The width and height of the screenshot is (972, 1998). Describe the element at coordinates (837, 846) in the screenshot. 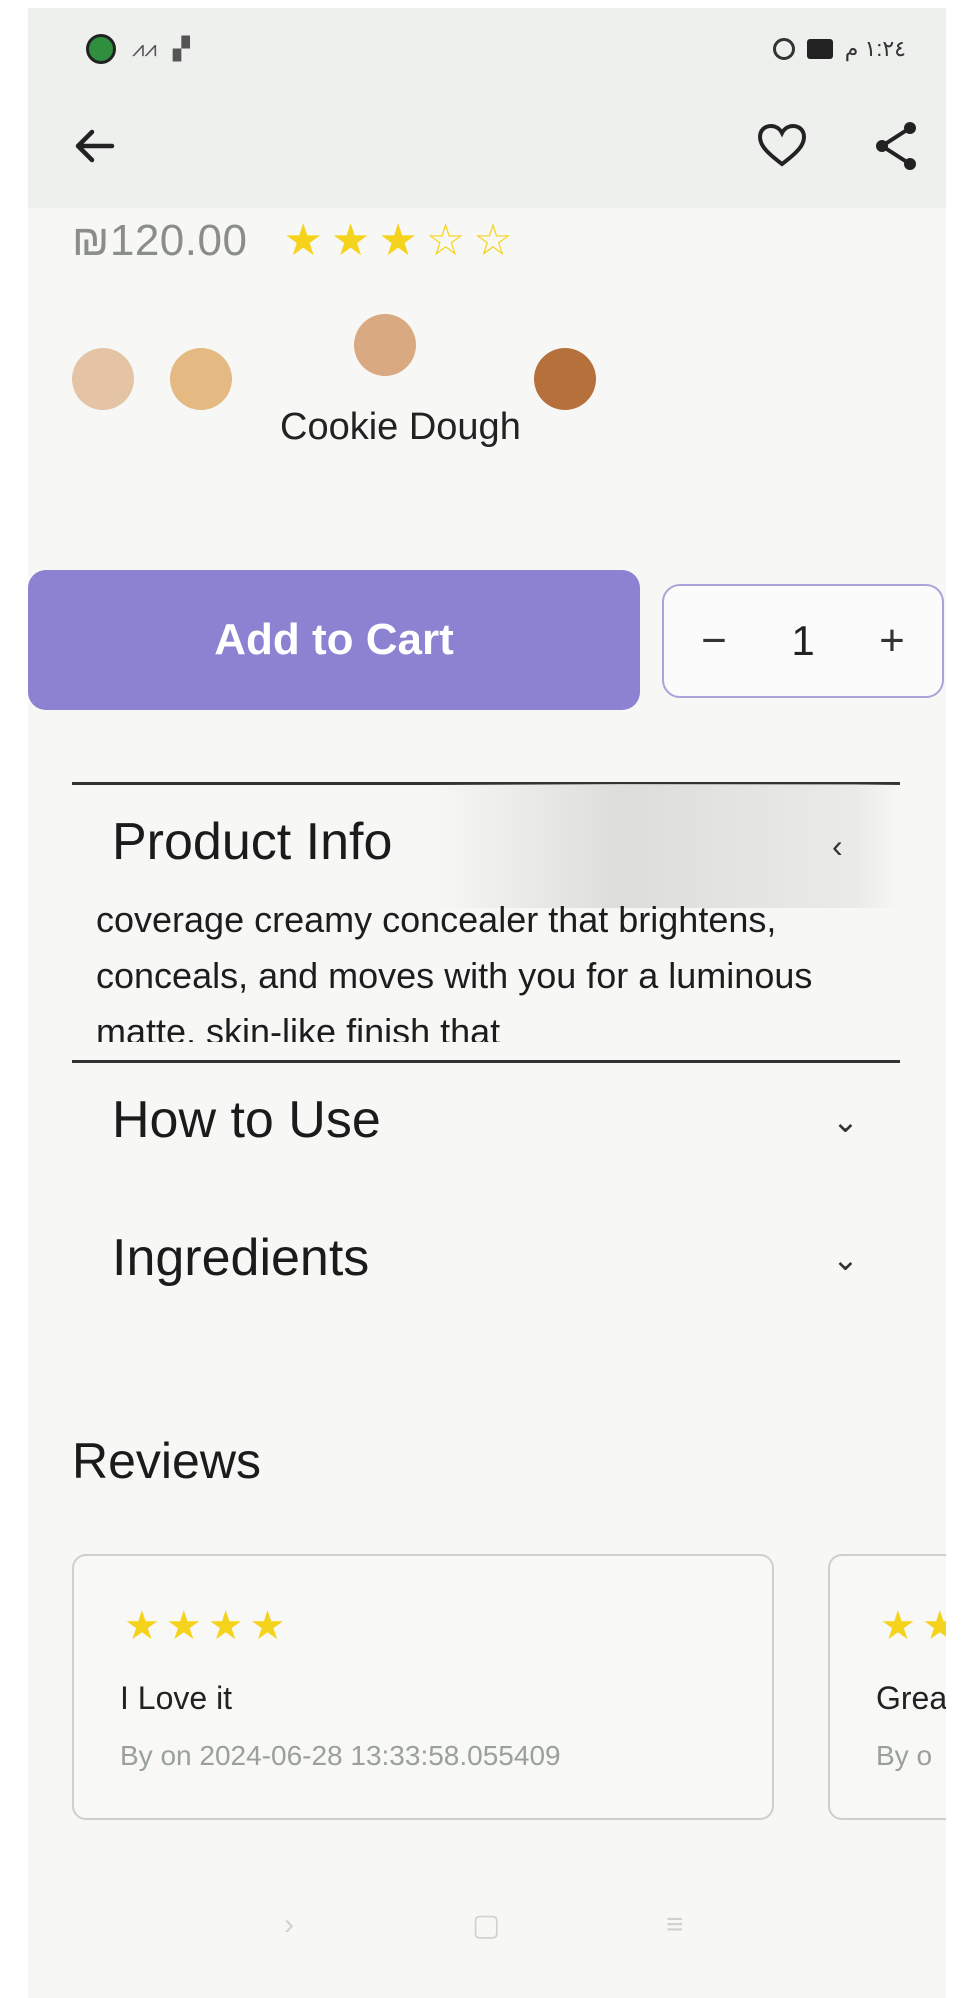

I see `chevron-left-icon: ‹` at that location.